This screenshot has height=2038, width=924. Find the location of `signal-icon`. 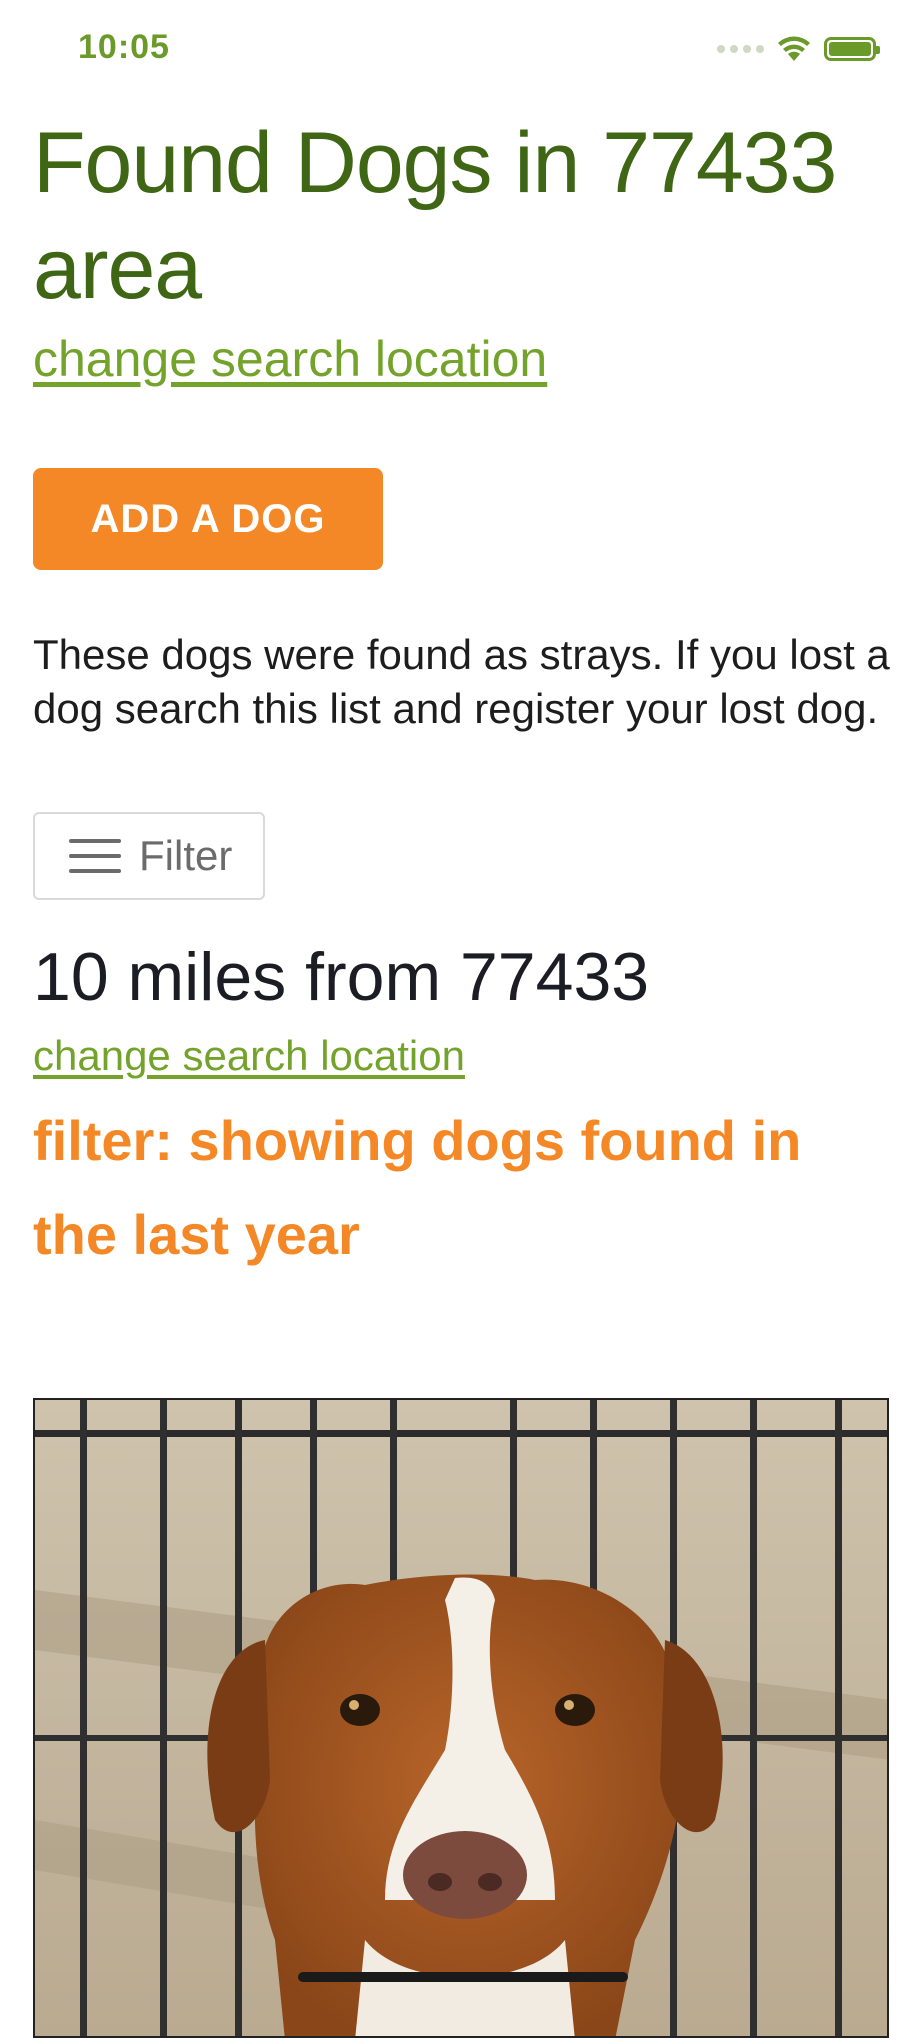

signal-icon is located at coordinates (740, 49).